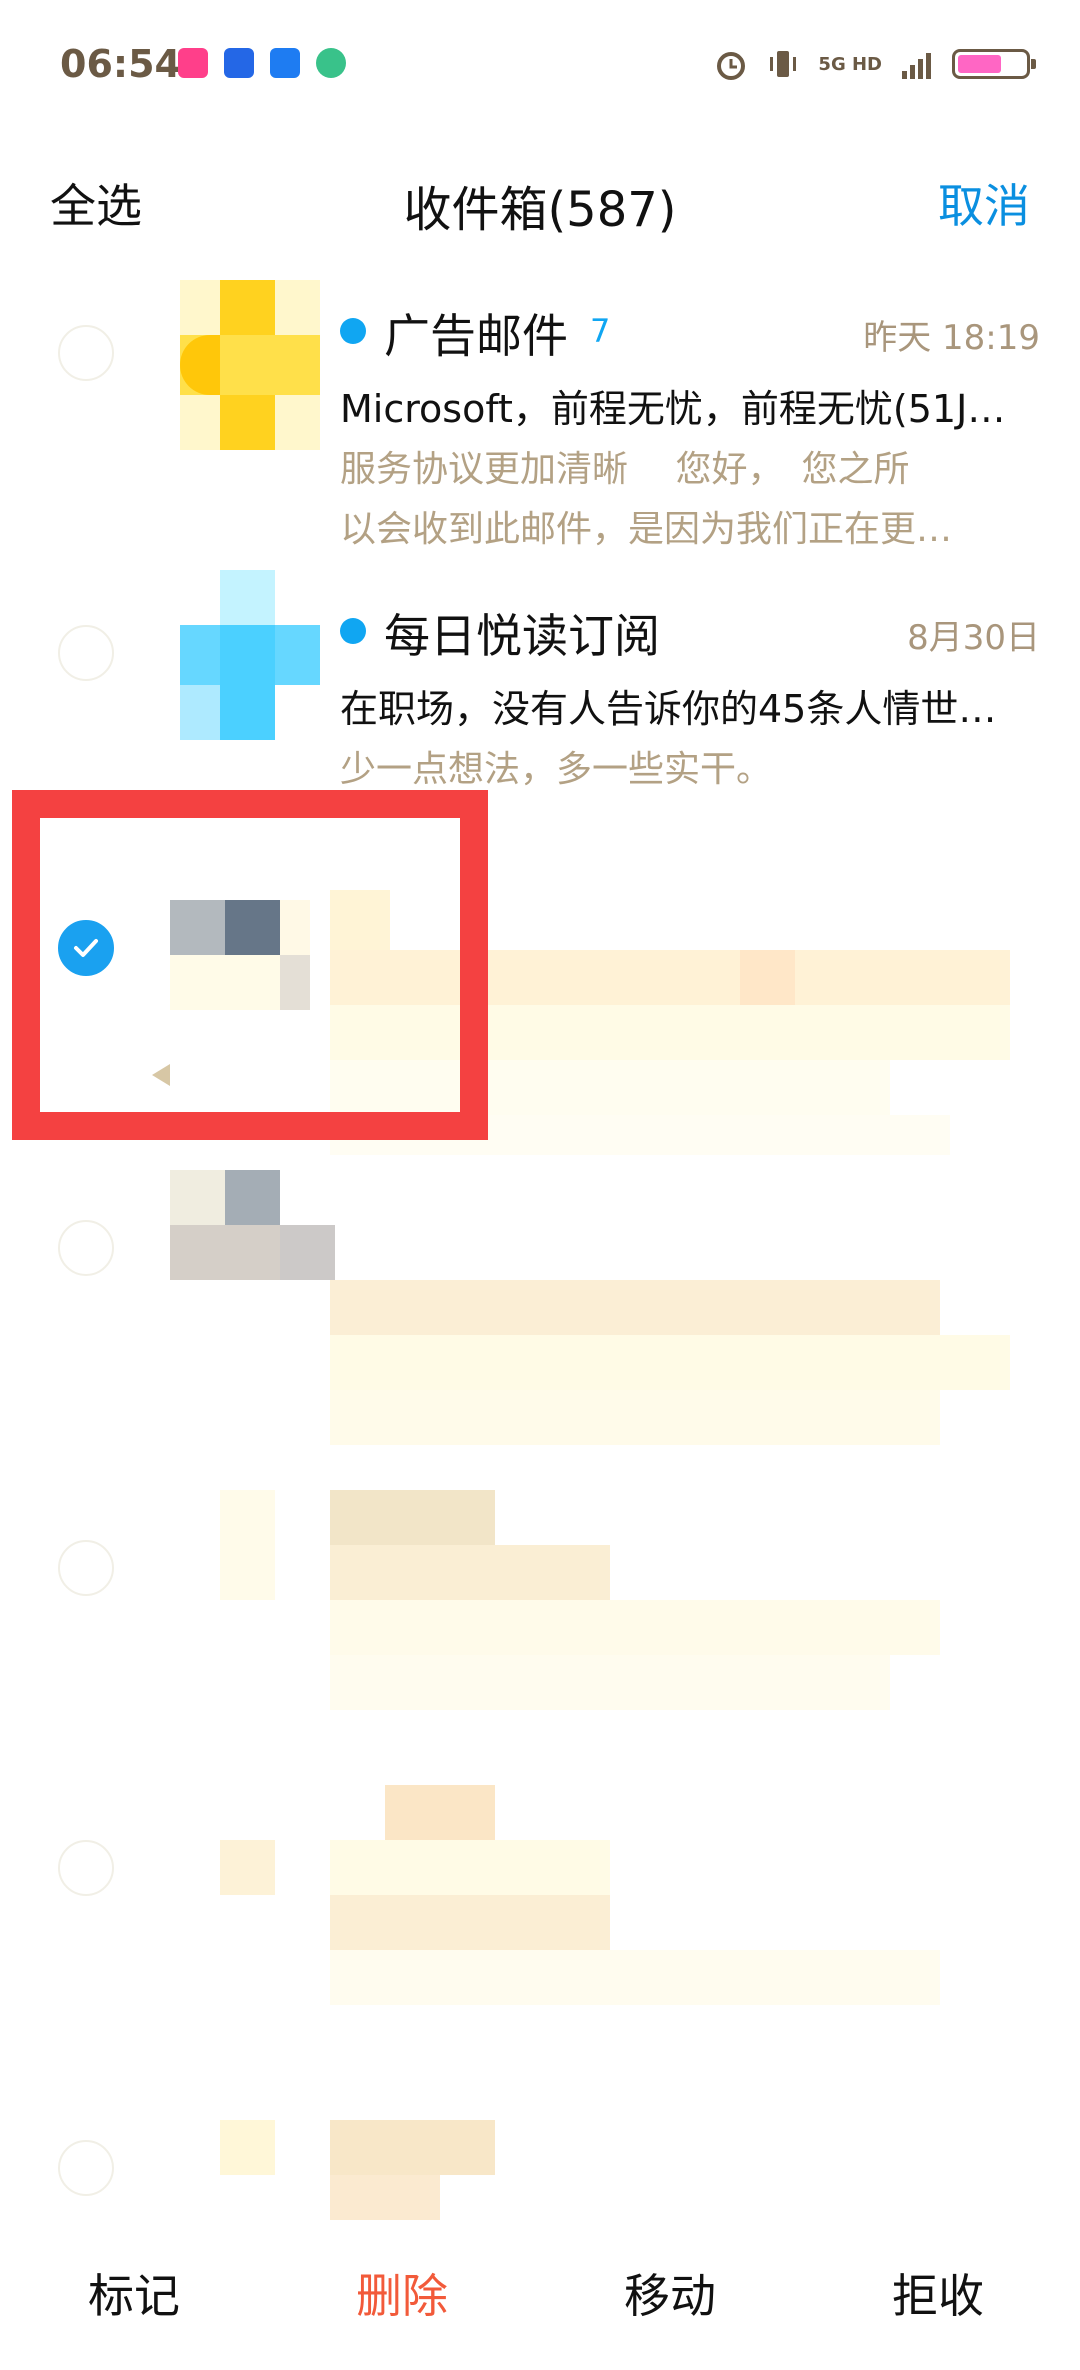  Describe the element at coordinates (476, 336) in the screenshot. I see `email-sender: 广告邮件` at that location.